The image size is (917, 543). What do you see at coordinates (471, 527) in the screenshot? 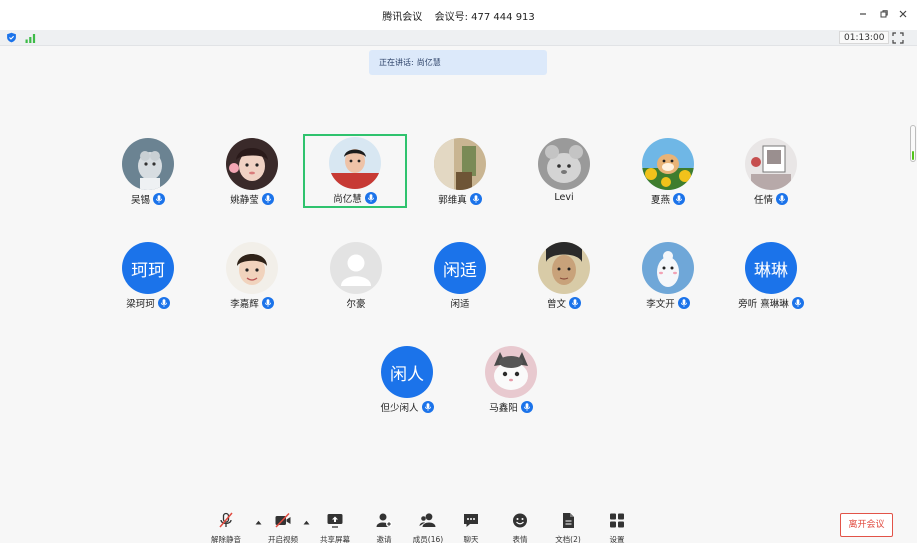
I see `chat-button: 聊天` at bounding box center [471, 527].